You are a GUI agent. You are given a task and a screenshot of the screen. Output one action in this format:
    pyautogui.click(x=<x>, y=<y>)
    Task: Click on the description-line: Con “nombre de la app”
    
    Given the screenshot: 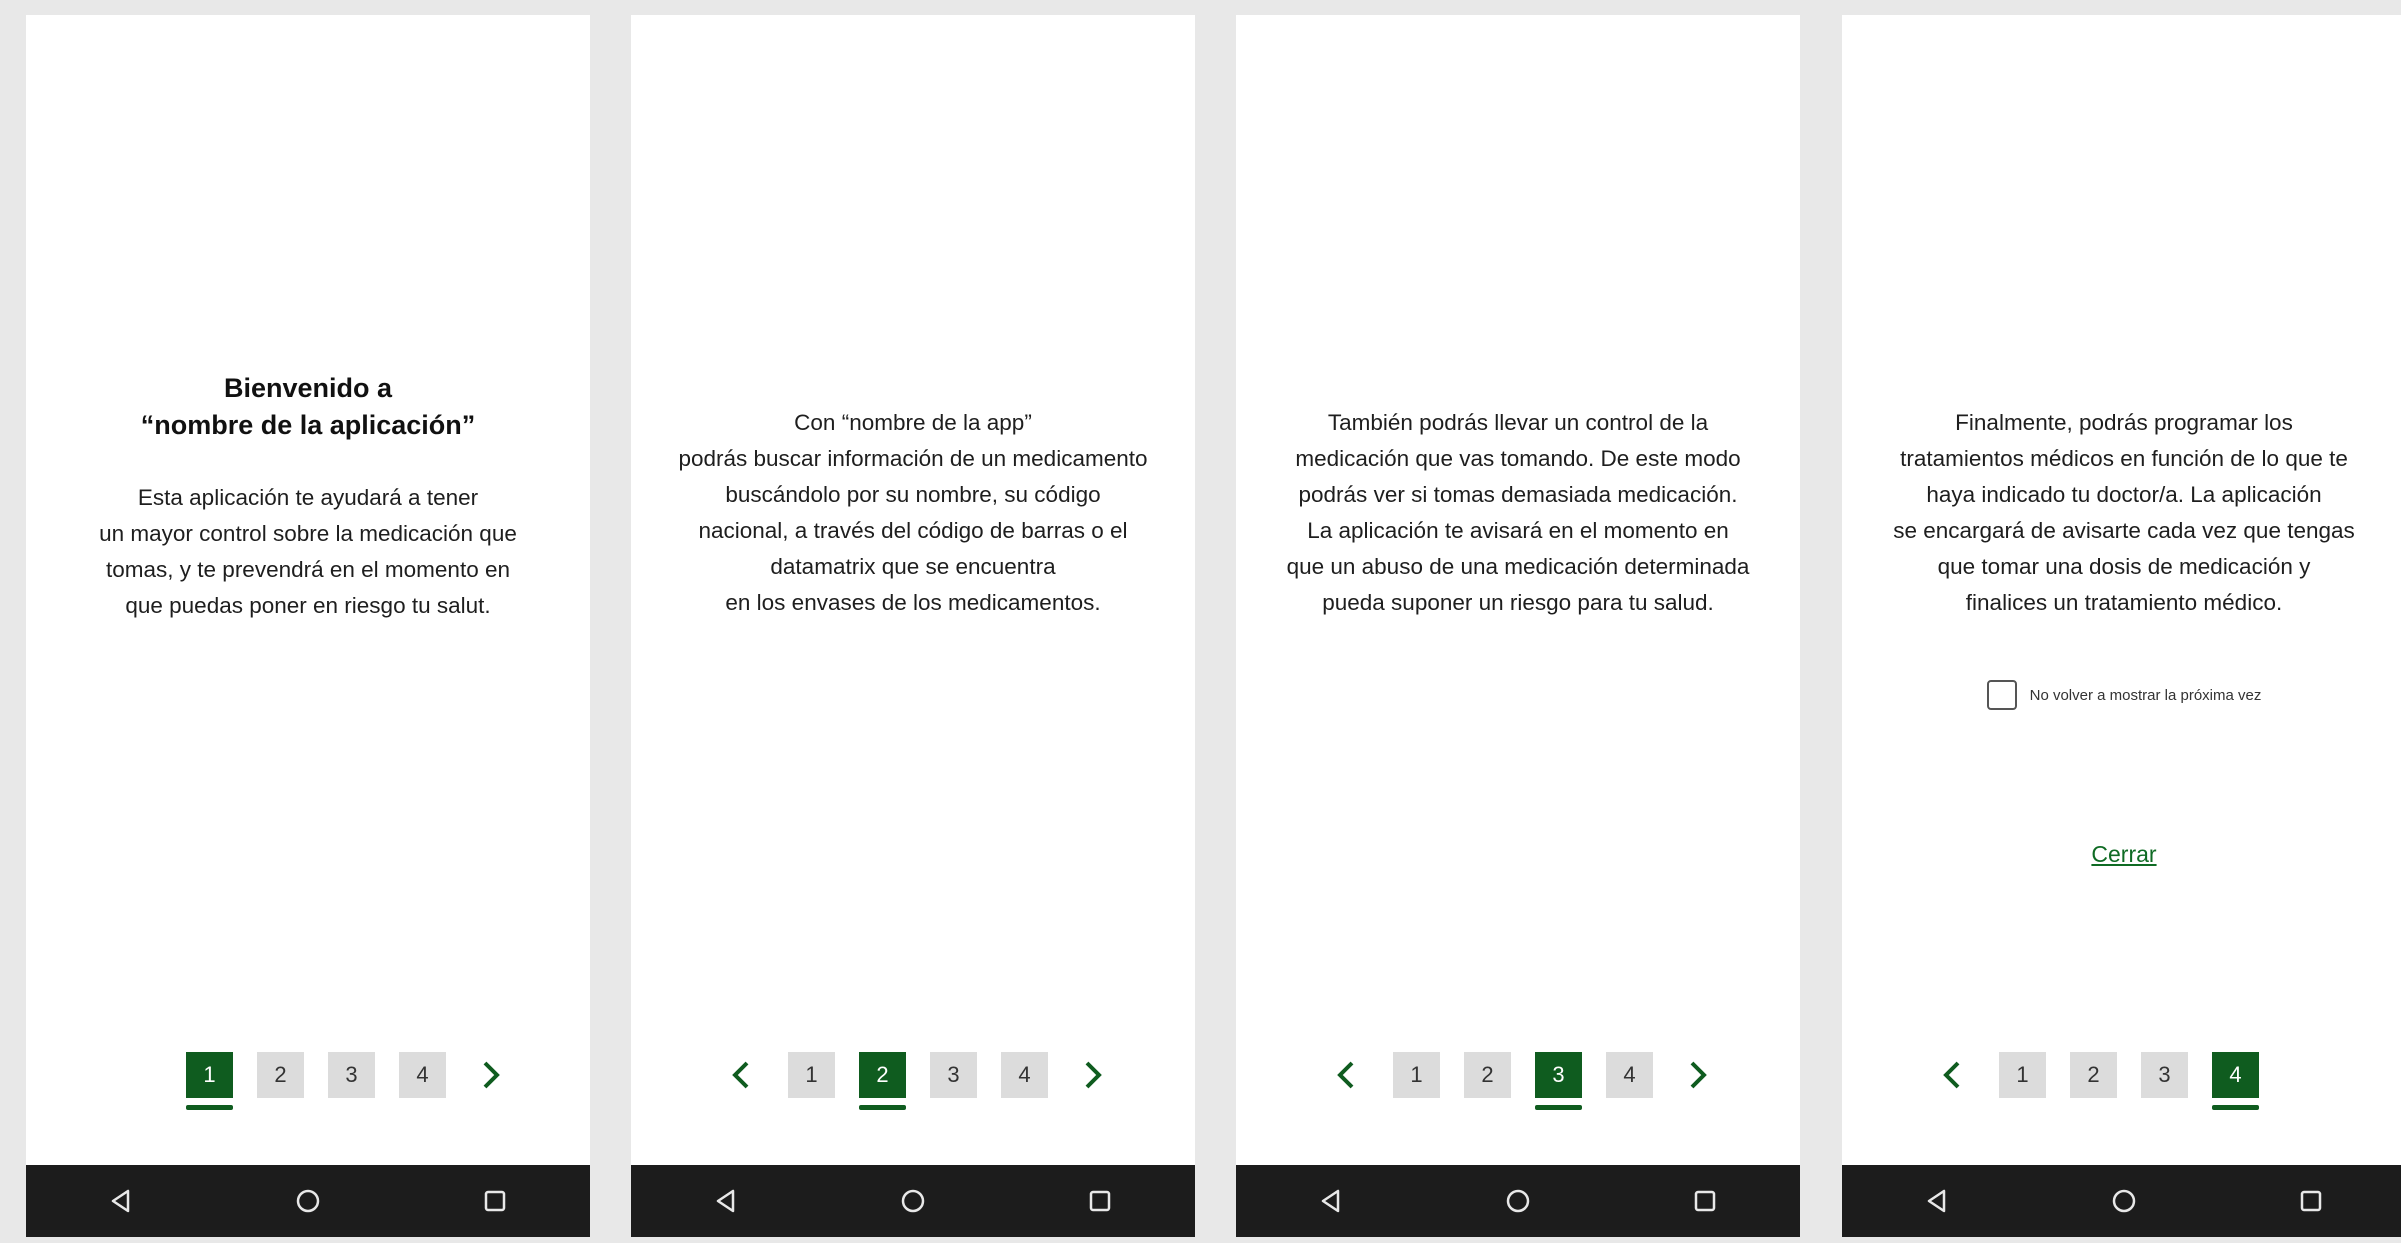 What is the action you would take?
    pyautogui.click(x=913, y=422)
    